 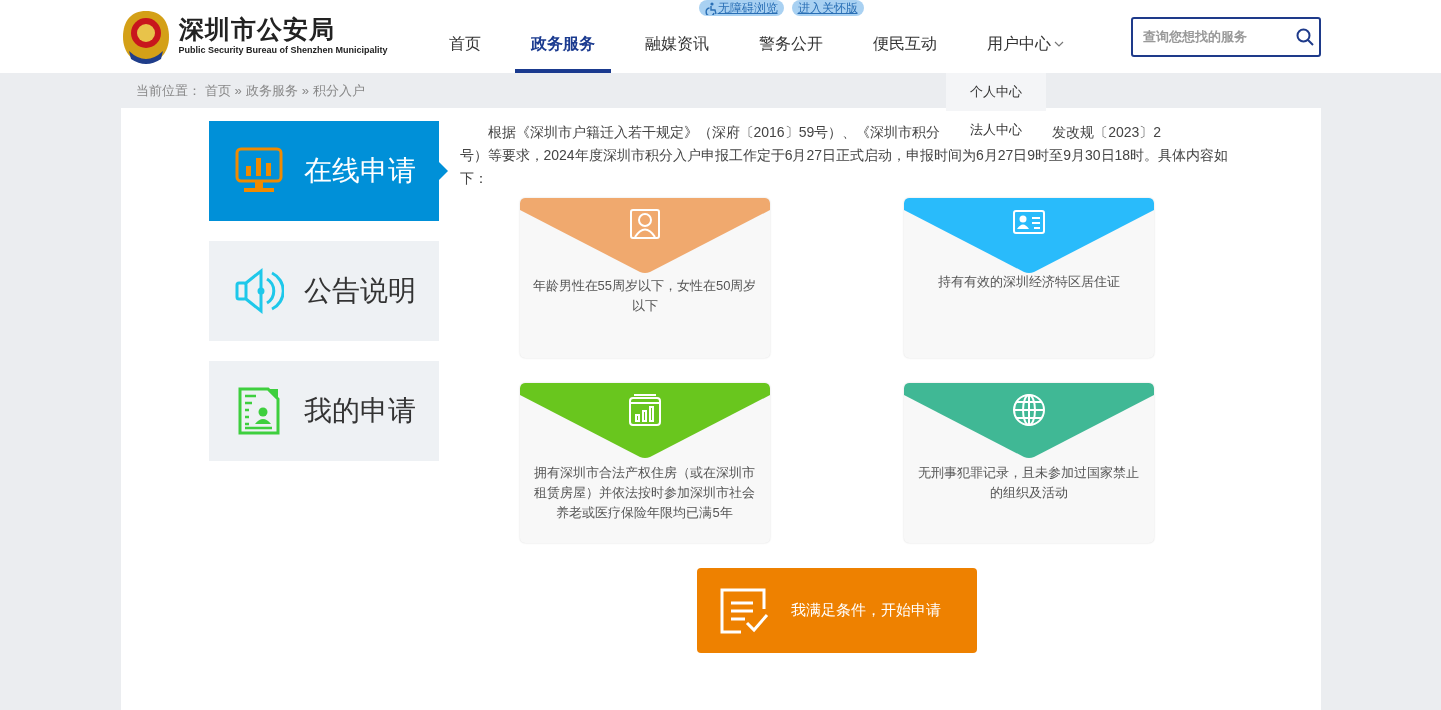 I want to click on condition-text: 拥有深圳市合法产权住房（或在深圳市租赁房屋）并依法按时参加深圳市社会养老或医疗保险年限均已满5年, so click(x=644, y=493).